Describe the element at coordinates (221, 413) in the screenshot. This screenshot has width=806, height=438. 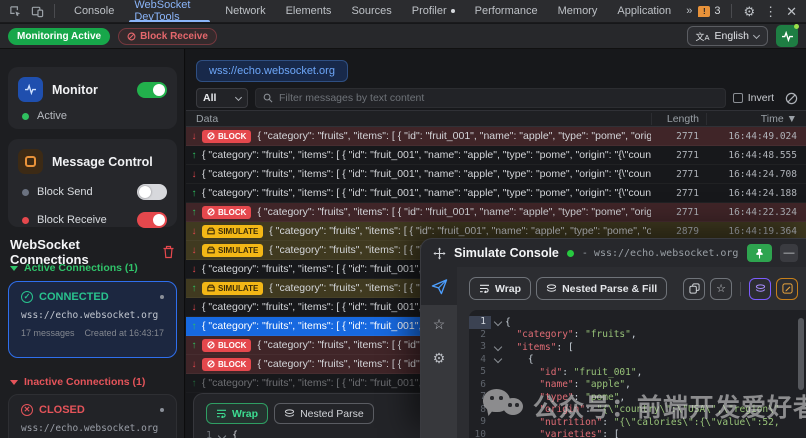
I see `wrap-icon` at that location.